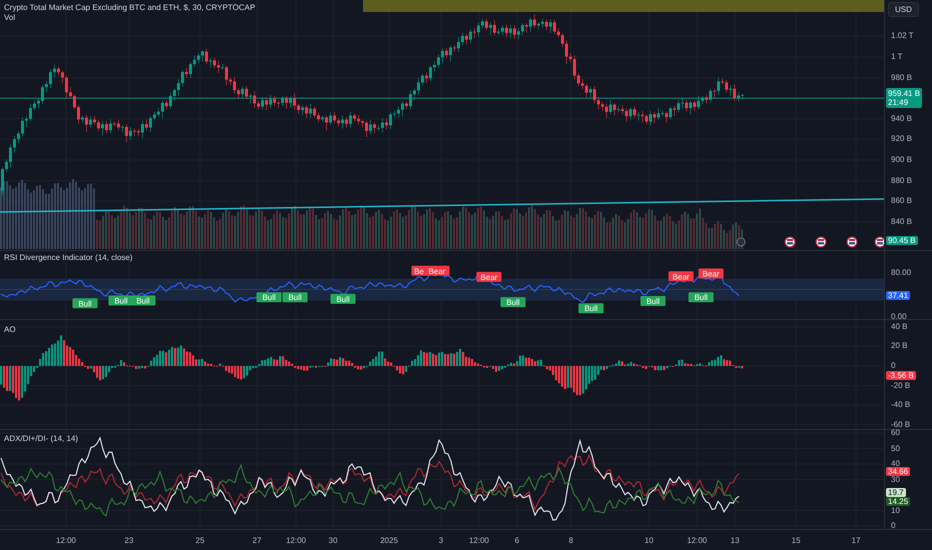  Describe the element at coordinates (200, 540) in the screenshot. I see `time-label: 25` at that location.